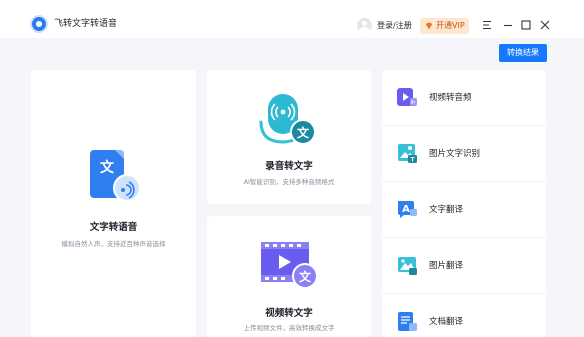 Image resolution: width=584 pixels, height=337 pixels. What do you see at coordinates (113, 227) in the screenshot?
I see `tts-title: 文字转语音` at bounding box center [113, 227].